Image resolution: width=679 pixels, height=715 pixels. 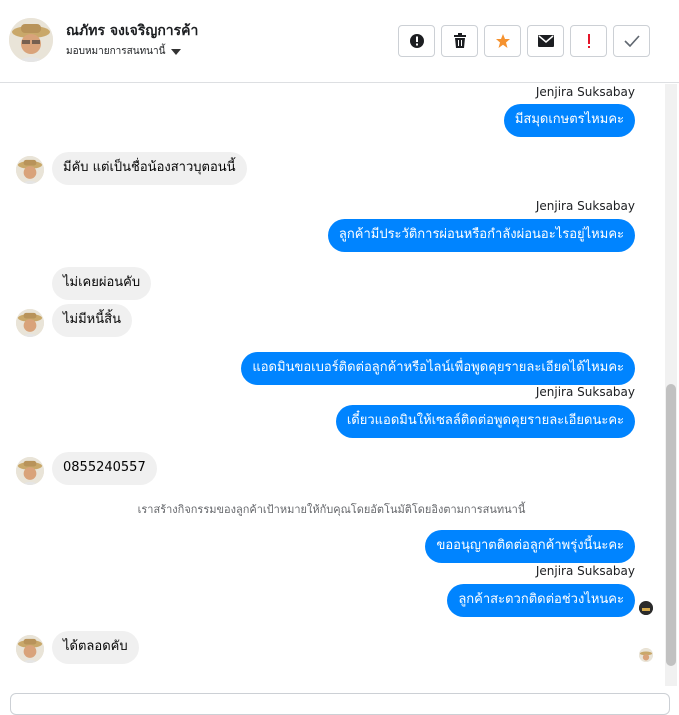 I want to click on incoming-message: ได้ตลอดคับ, so click(x=95, y=647).